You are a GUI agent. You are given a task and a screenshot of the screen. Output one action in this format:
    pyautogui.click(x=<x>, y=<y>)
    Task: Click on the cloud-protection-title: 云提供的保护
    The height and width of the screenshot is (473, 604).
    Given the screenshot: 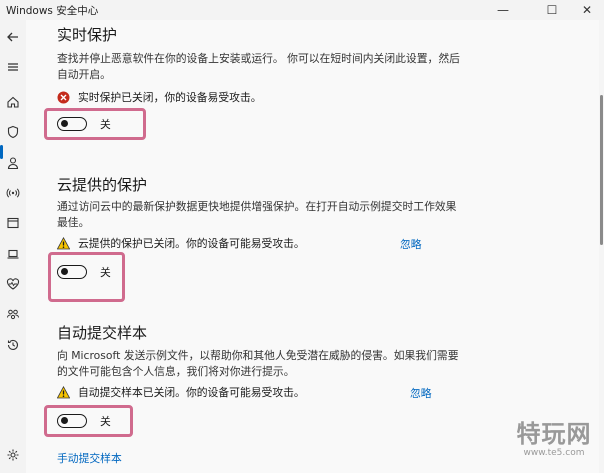 What is the action you would take?
    pyautogui.click(x=102, y=185)
    